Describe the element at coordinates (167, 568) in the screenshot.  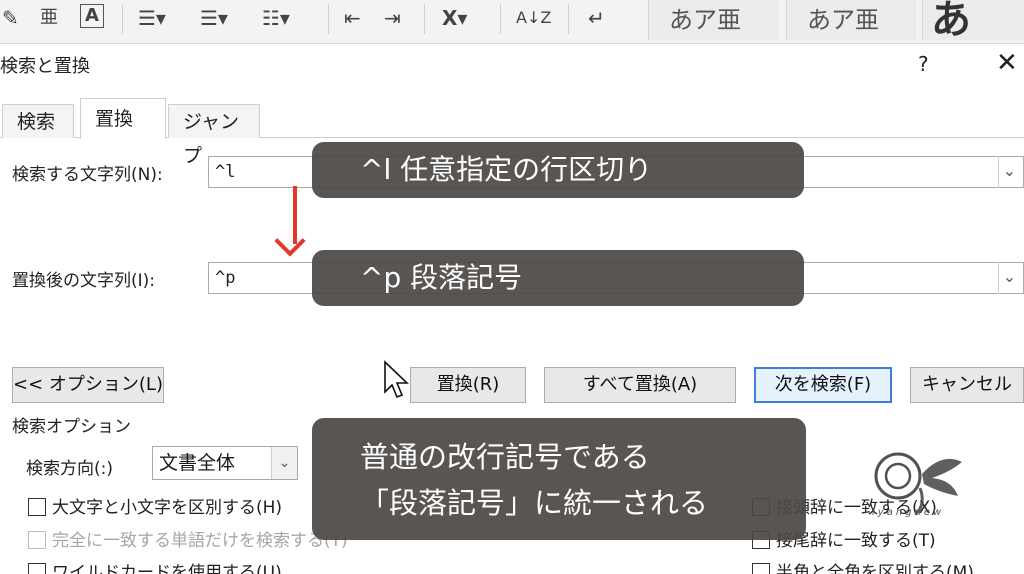
I see `checkbox-label: ワイルドカードを使用する(U)` at that location.